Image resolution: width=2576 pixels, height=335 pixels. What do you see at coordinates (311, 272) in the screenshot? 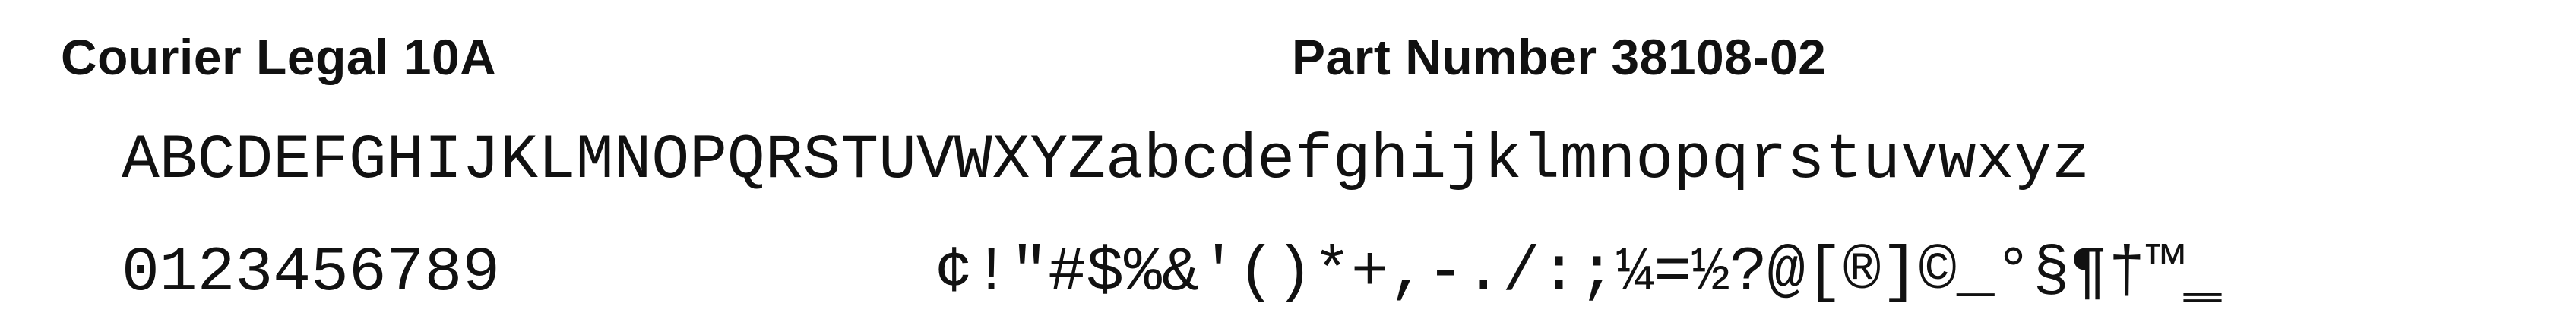
I see `digits-glyph-row: 0123456789` at bounding box center [311, 272].